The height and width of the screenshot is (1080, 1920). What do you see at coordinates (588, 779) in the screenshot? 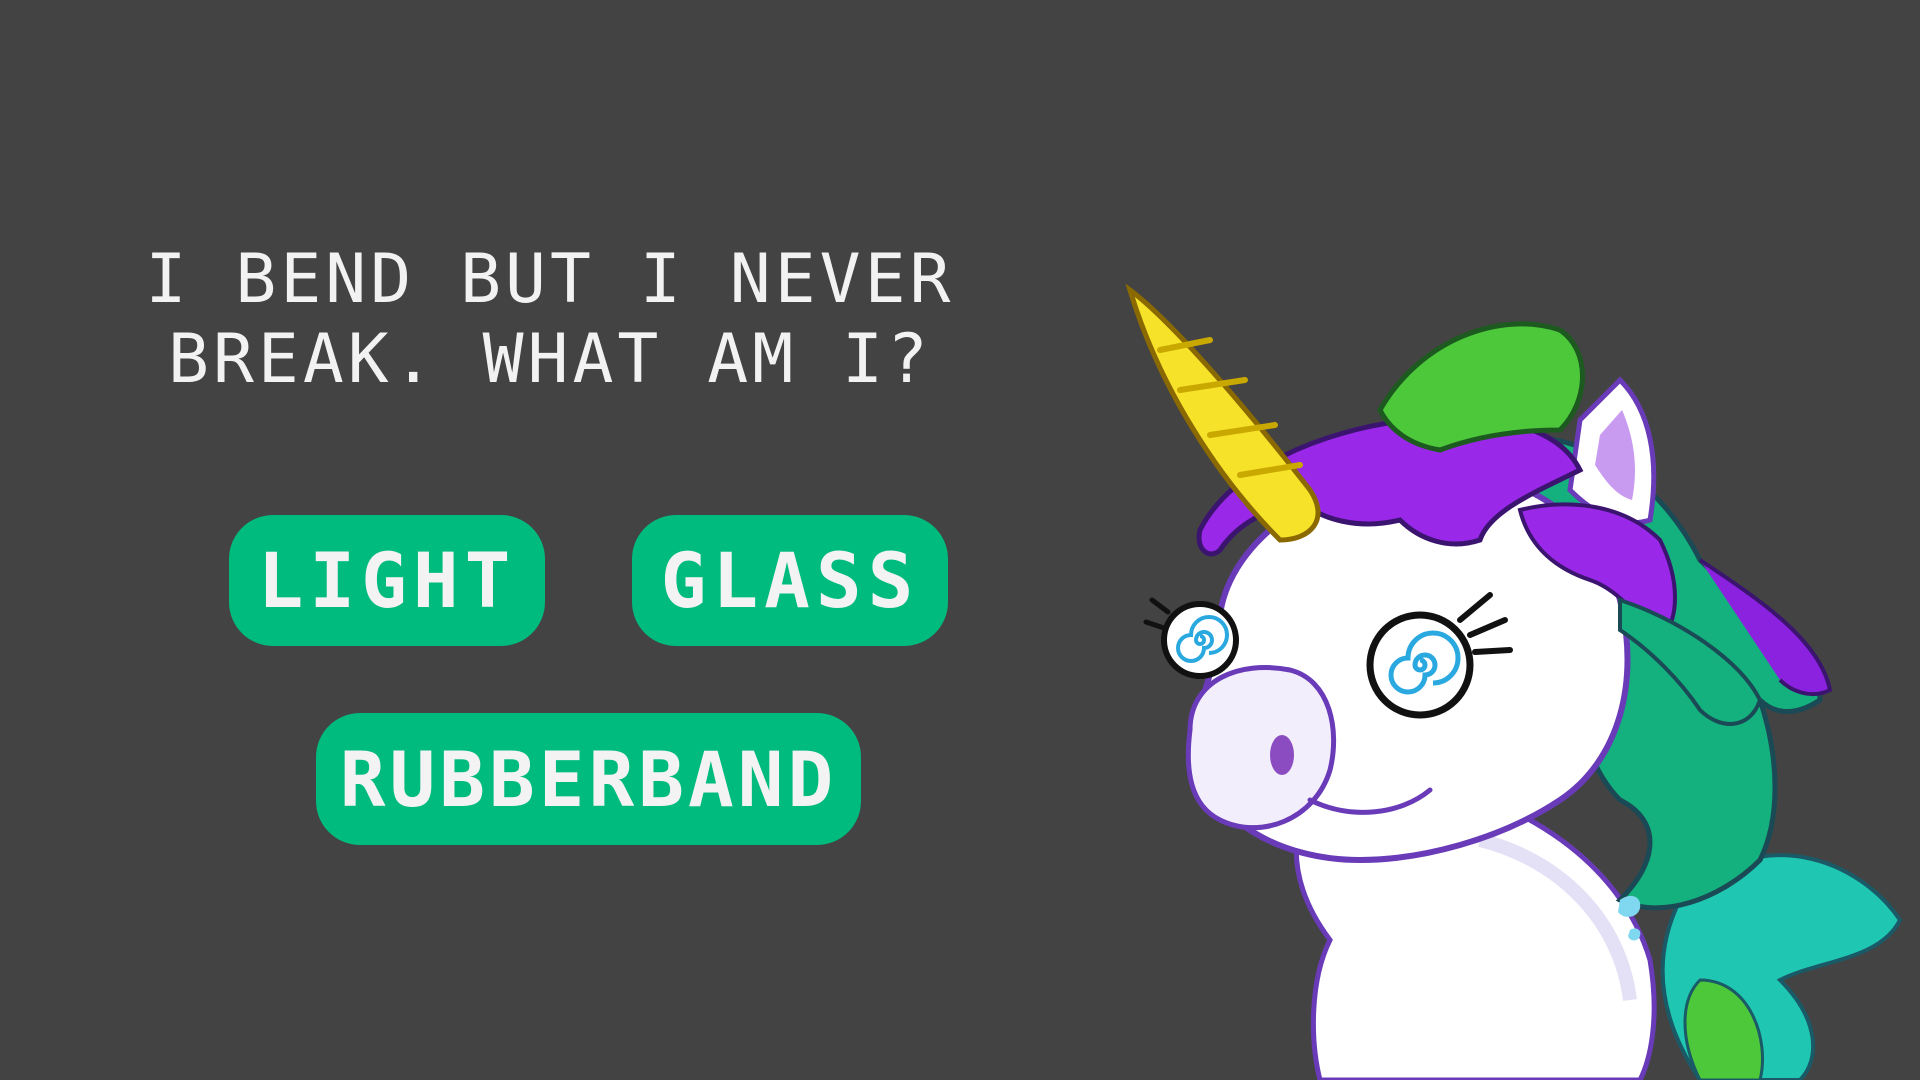
I see `answer-button-rubberband: RUBBERBAND` at bounding box center [588, 779].